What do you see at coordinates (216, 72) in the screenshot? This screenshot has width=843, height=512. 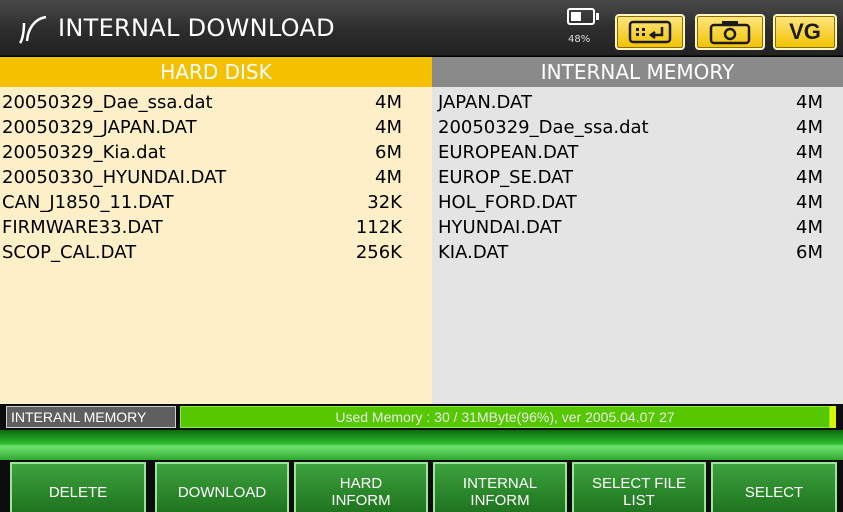 I see `hard-disk-header: HARD DISK` at bounding box center [216, 72].